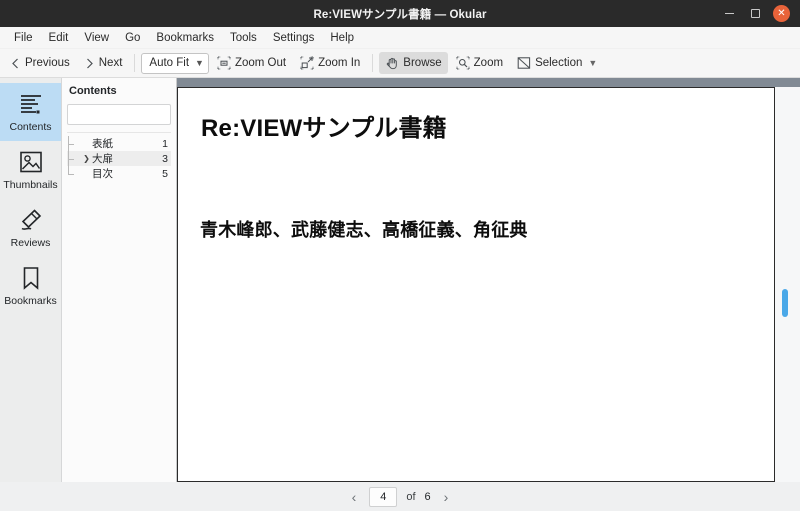 The image size is (800, 511). Describe the element at coordinates (102, 174) in the screenshot. I see `toc-item-label: 目次` at that location.